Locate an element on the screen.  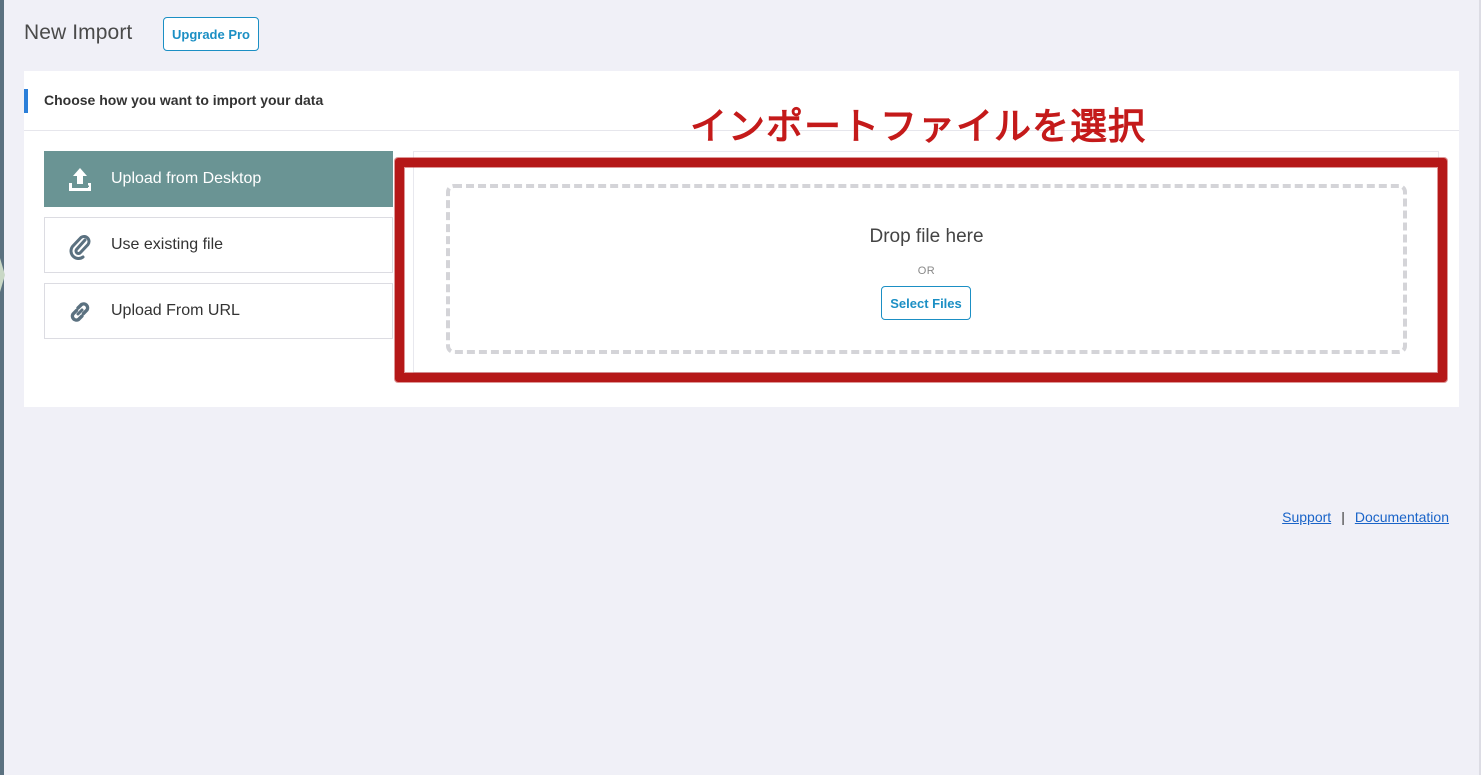
page-title: New Import is located at coordinates (78, 32).